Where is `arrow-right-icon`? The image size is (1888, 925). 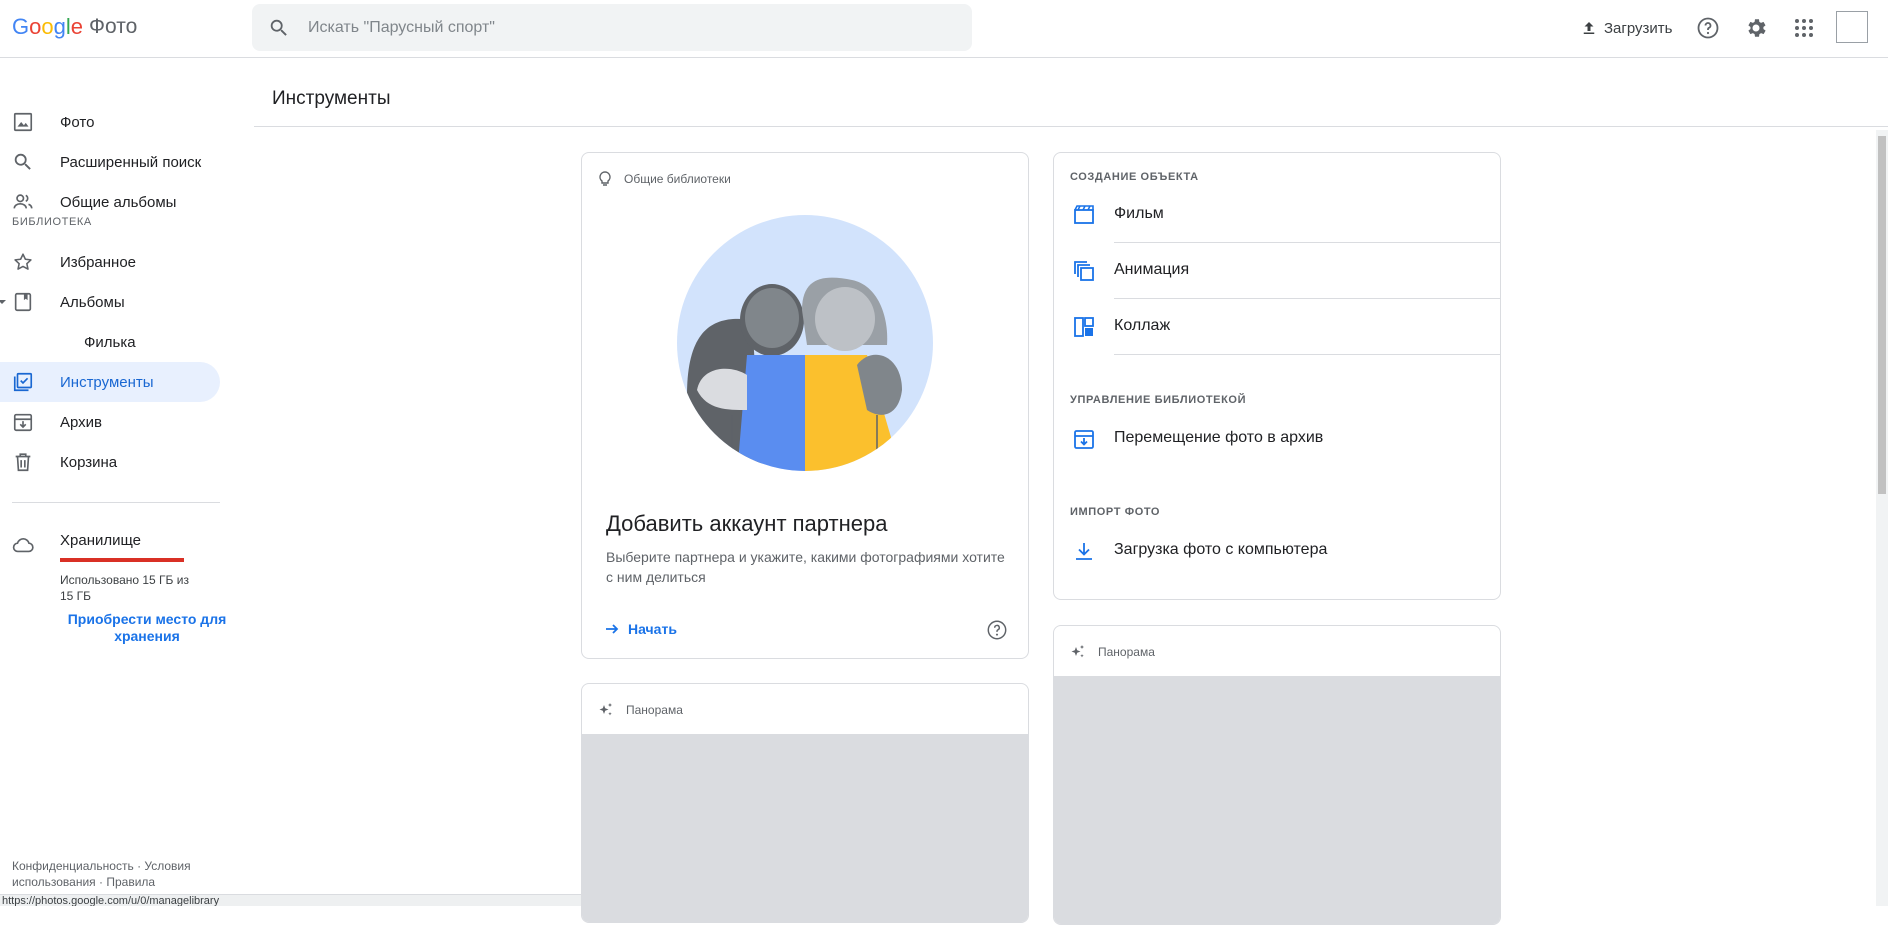 arrow-right-icon is located at coordinates (612, 629).